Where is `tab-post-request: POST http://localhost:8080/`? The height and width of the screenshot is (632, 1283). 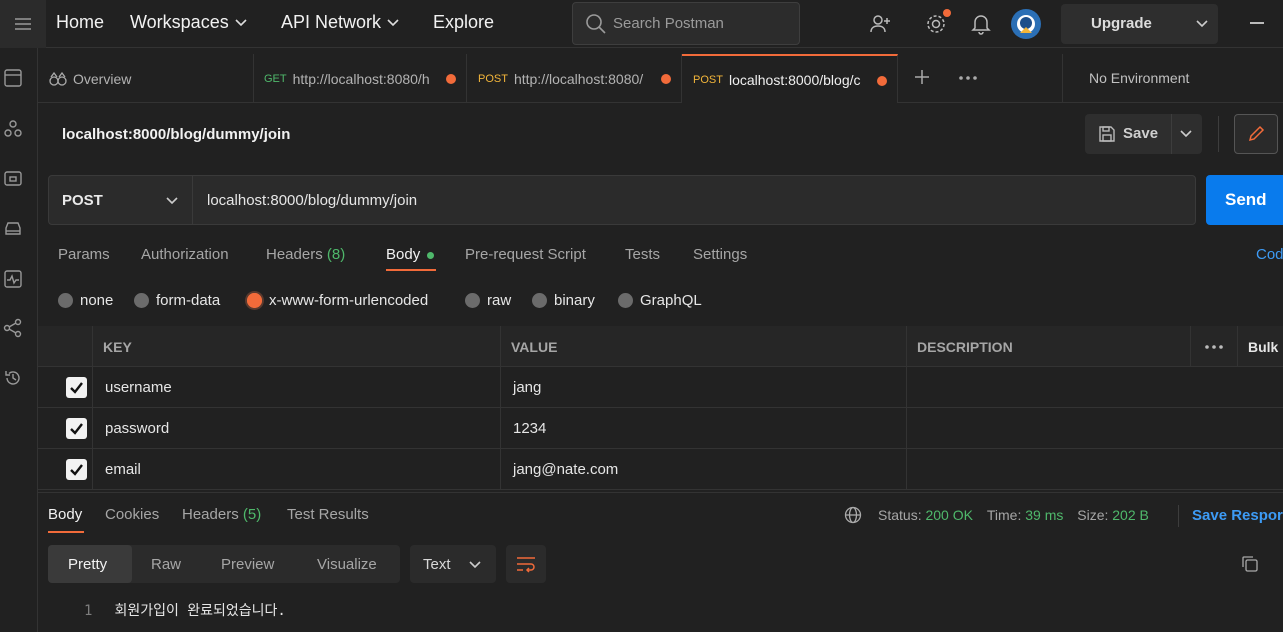
tab-post-request: POST http://localhost:8080/ is located at coordinates (574, 78).